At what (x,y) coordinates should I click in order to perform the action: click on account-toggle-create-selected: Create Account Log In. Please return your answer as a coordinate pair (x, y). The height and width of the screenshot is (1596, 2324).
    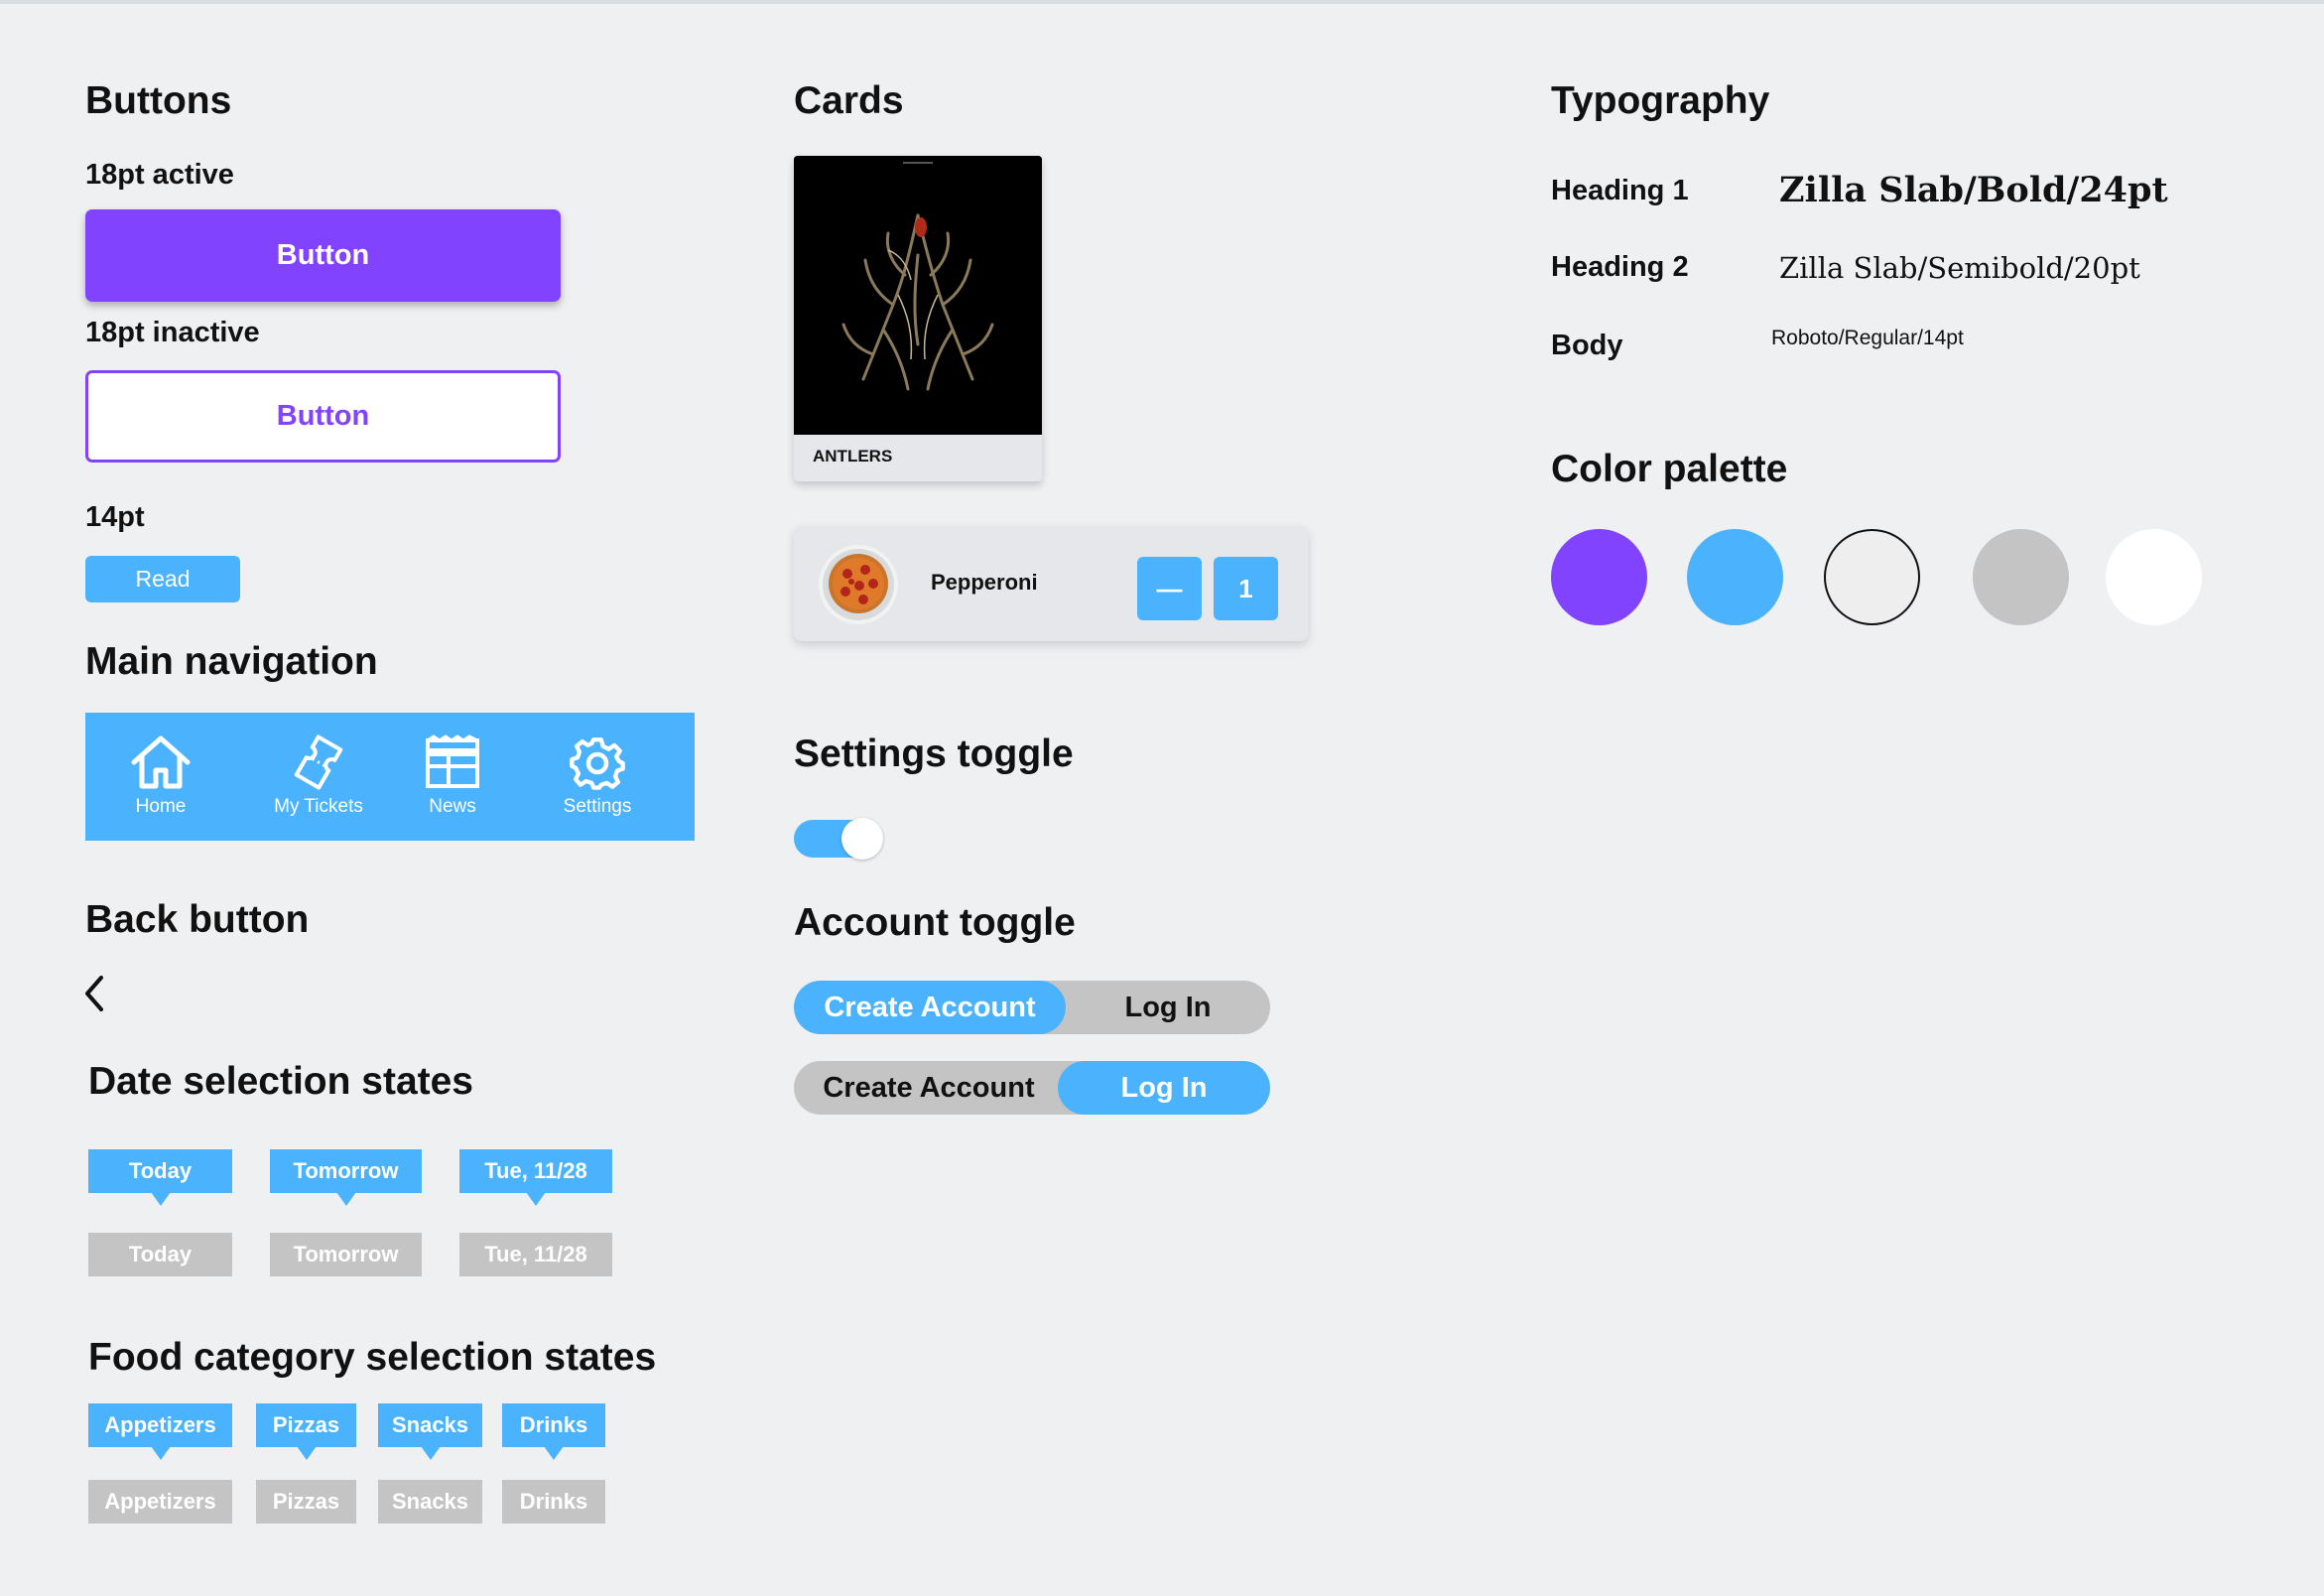
    Looking at the image, I should click on (1032, 1007).